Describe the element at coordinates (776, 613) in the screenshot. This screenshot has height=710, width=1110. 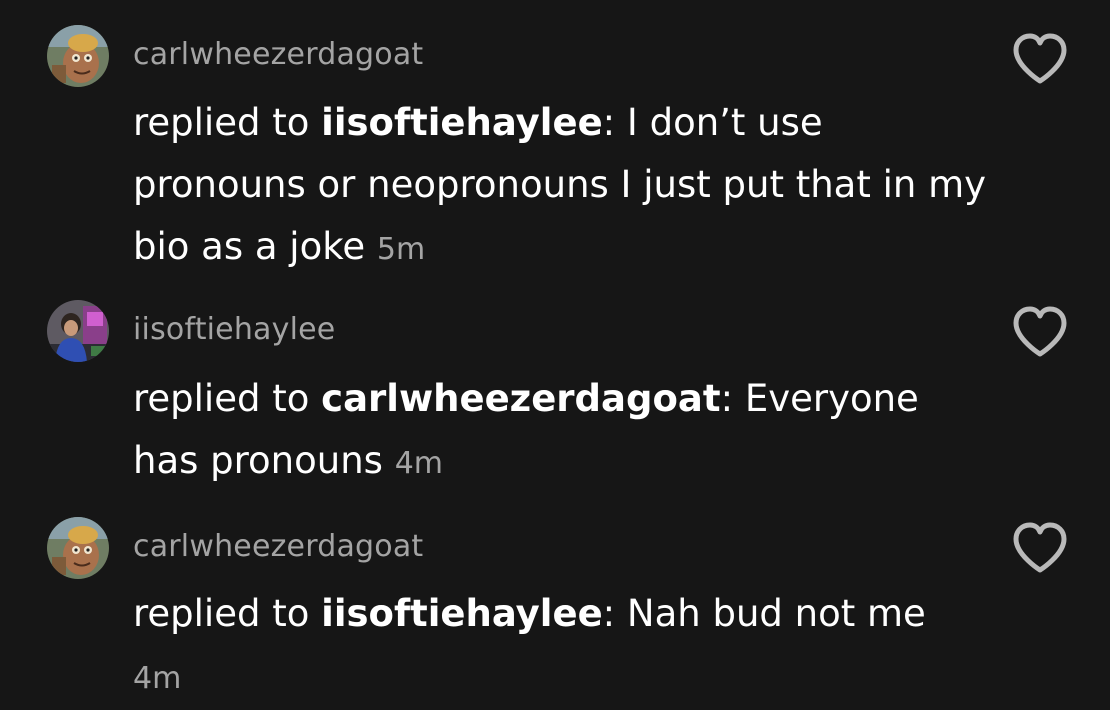
I see `comment-text: Nah bud not me` at that location.